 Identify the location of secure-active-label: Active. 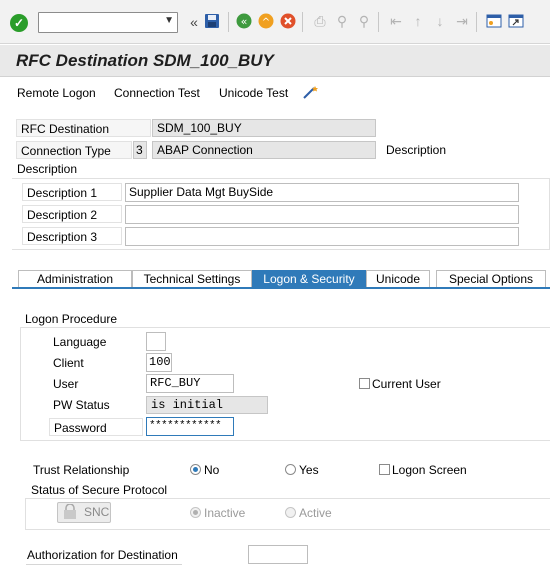
(315, 513).